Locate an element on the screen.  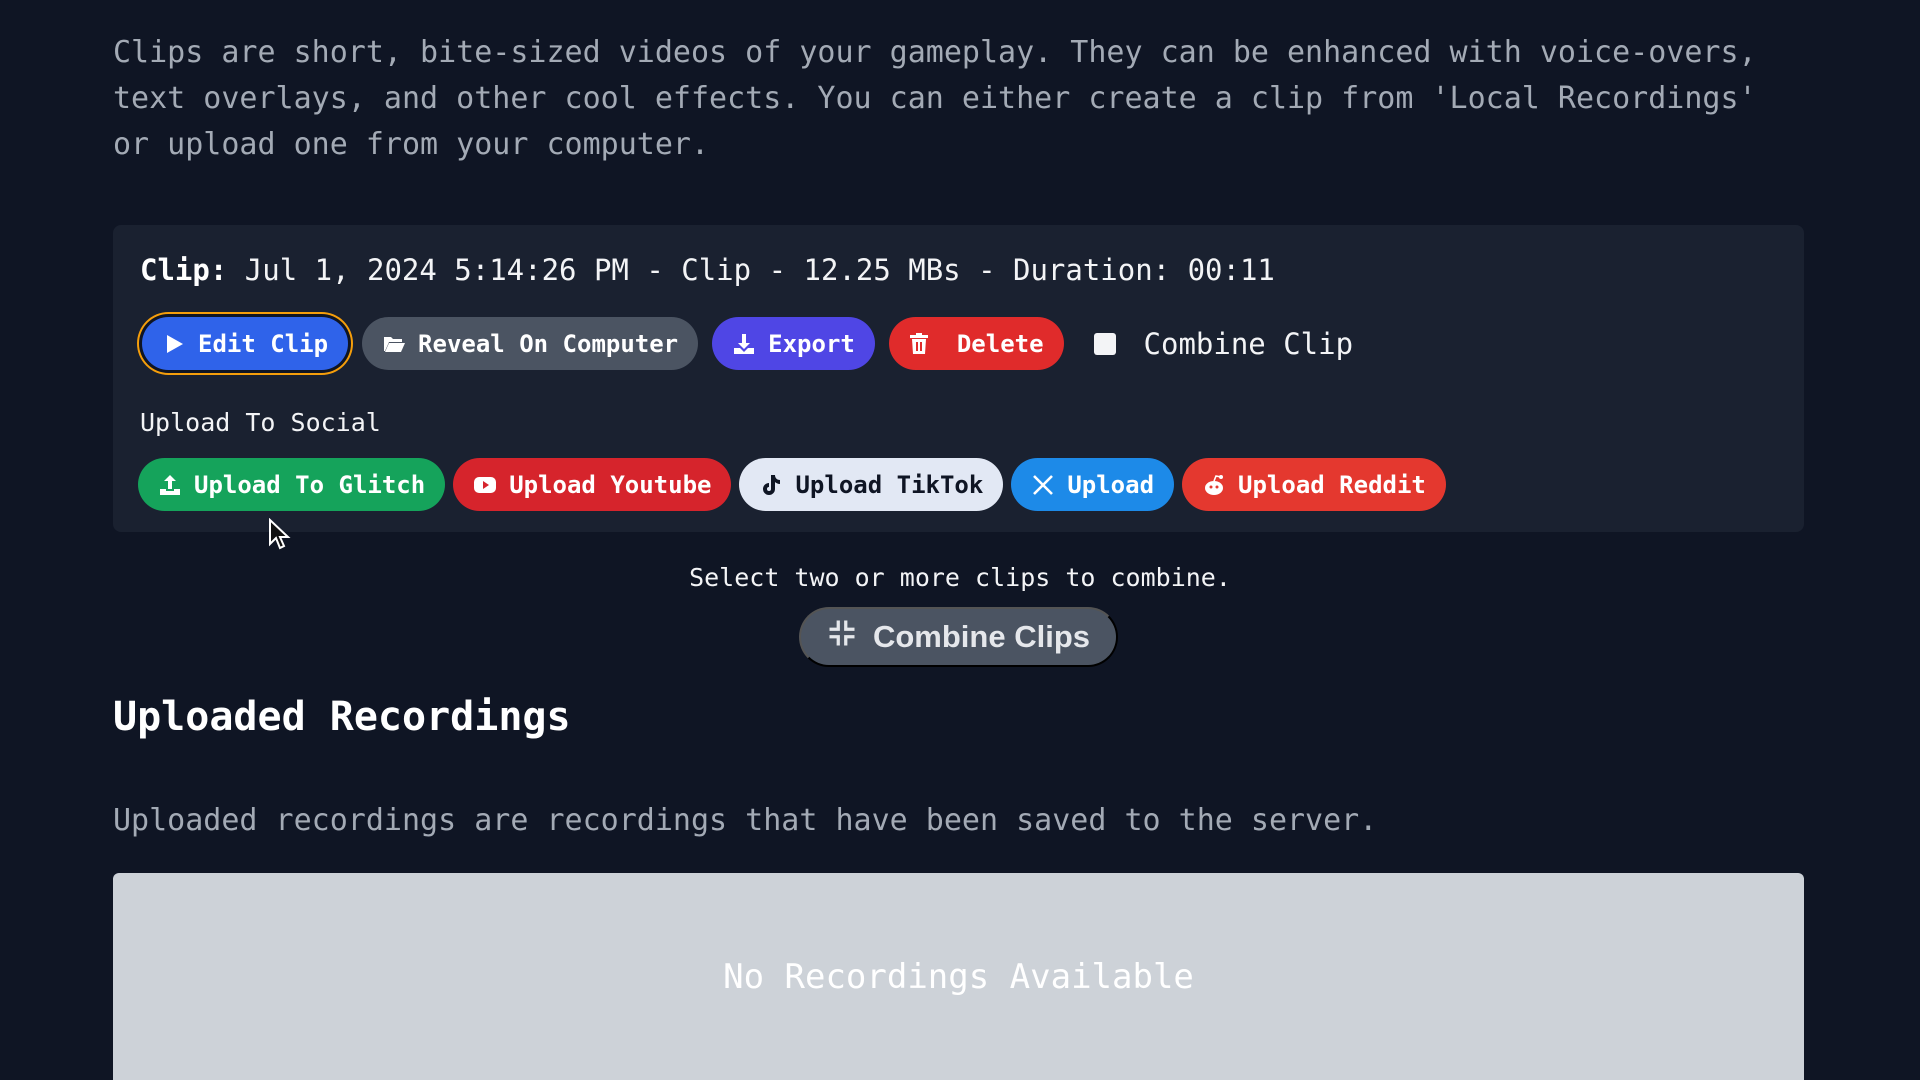
x-upload-label: Upload is located at coordinates (1111, 484).